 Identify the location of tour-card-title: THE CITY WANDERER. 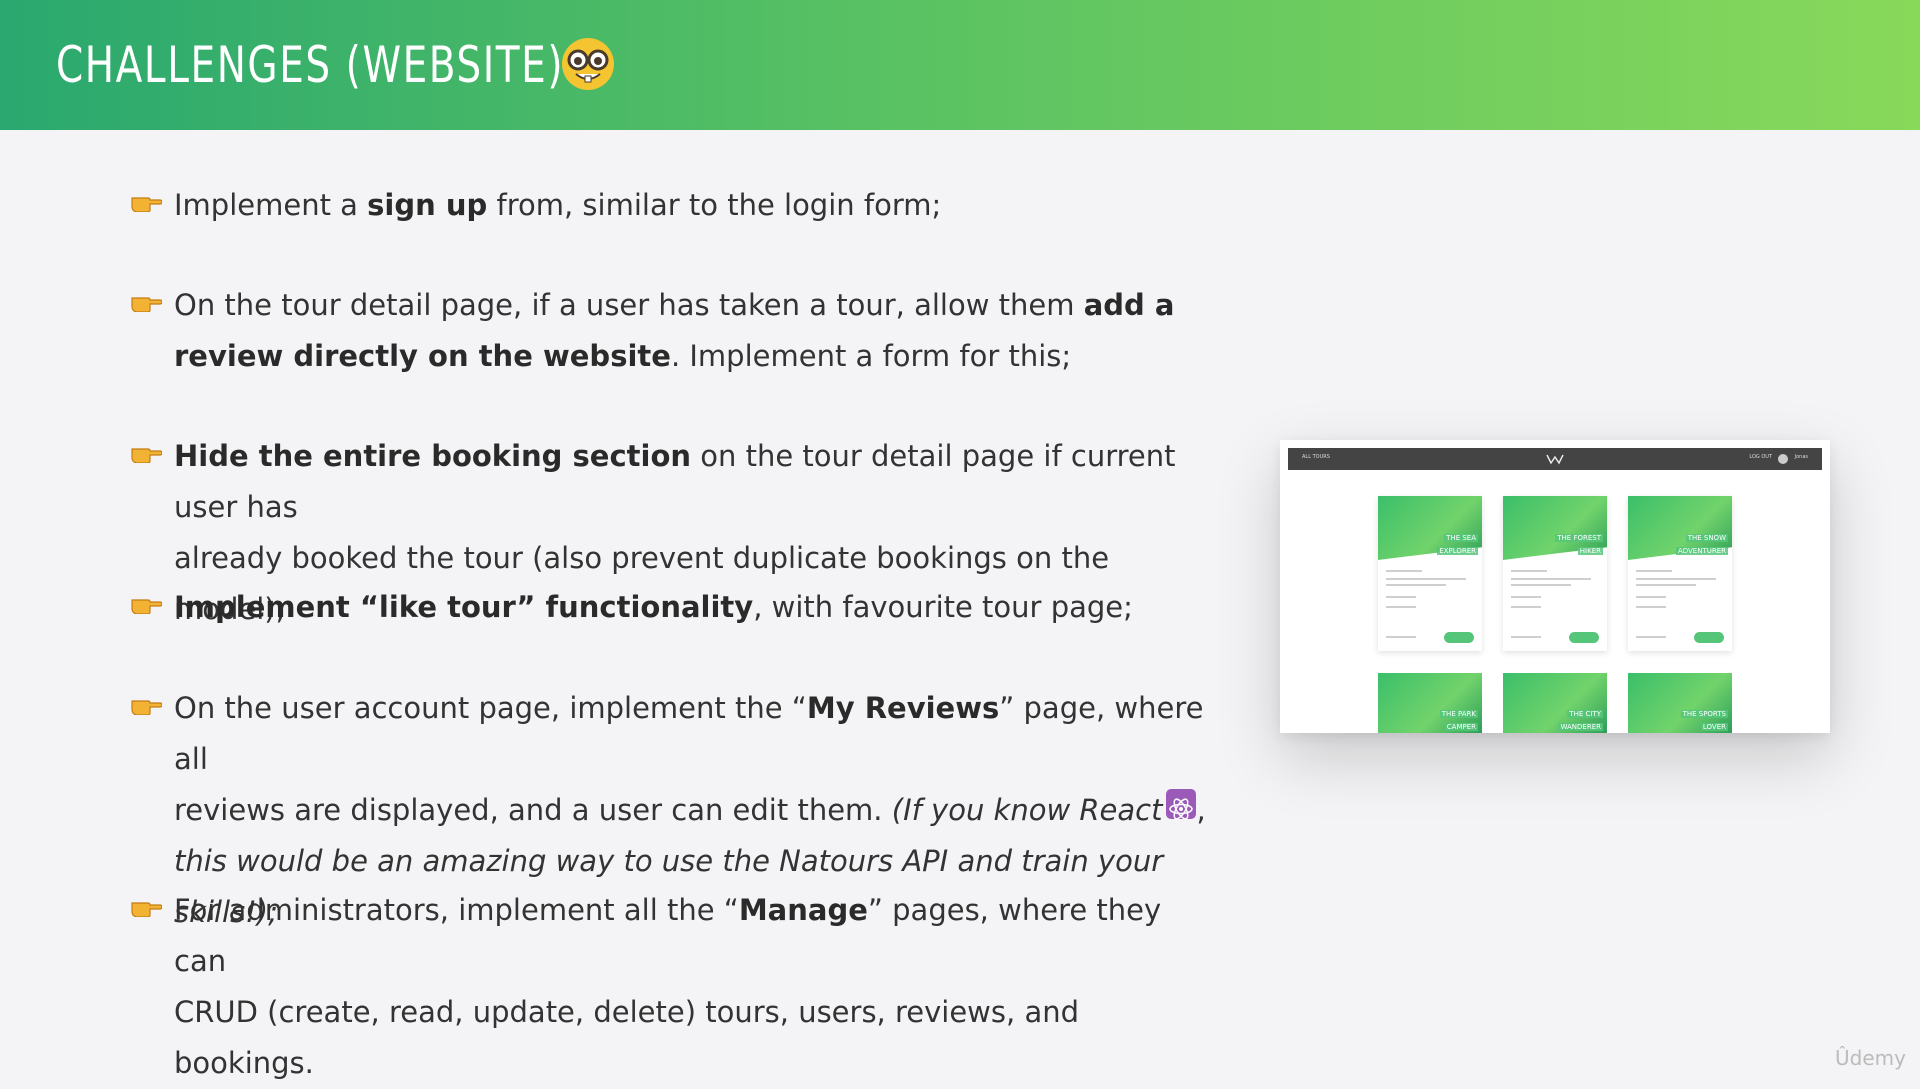
(1580, 720).